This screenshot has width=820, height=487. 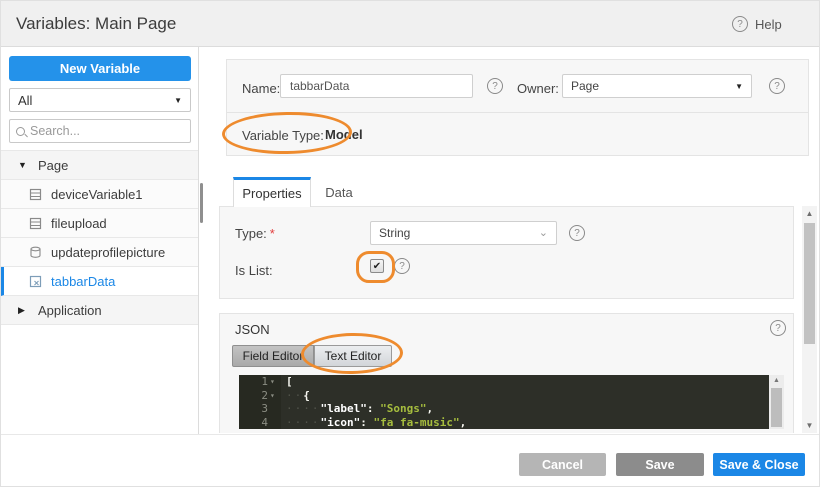 I want to click on scroll-down-icon: ▼, so click(x=809, y=425).